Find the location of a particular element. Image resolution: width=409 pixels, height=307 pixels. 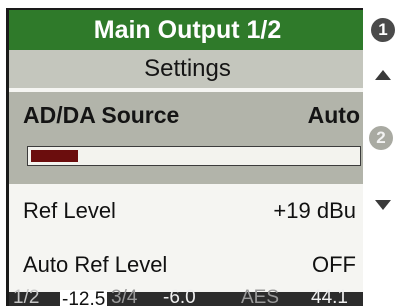

page-title: Main Output 1/2 is located at coordinates (186, 30).